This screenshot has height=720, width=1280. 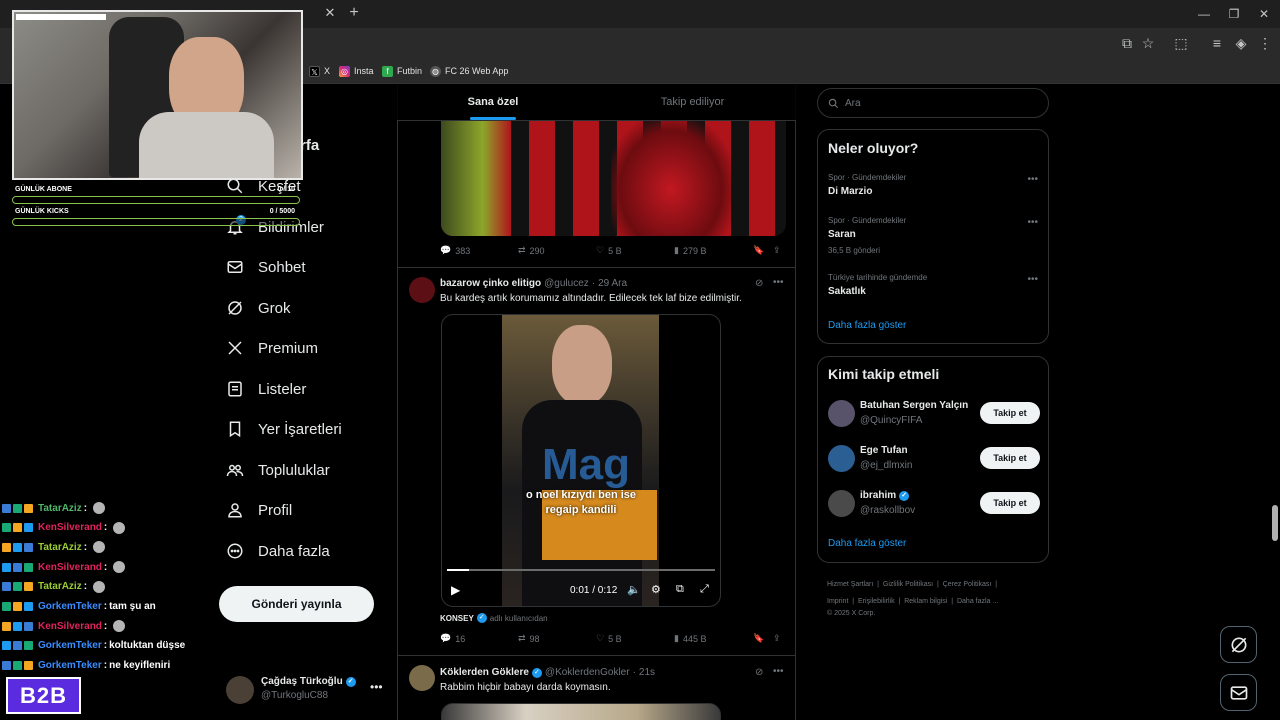 I want to click on vpn-shield-icon: ◈, so click(x=1241, y=43).